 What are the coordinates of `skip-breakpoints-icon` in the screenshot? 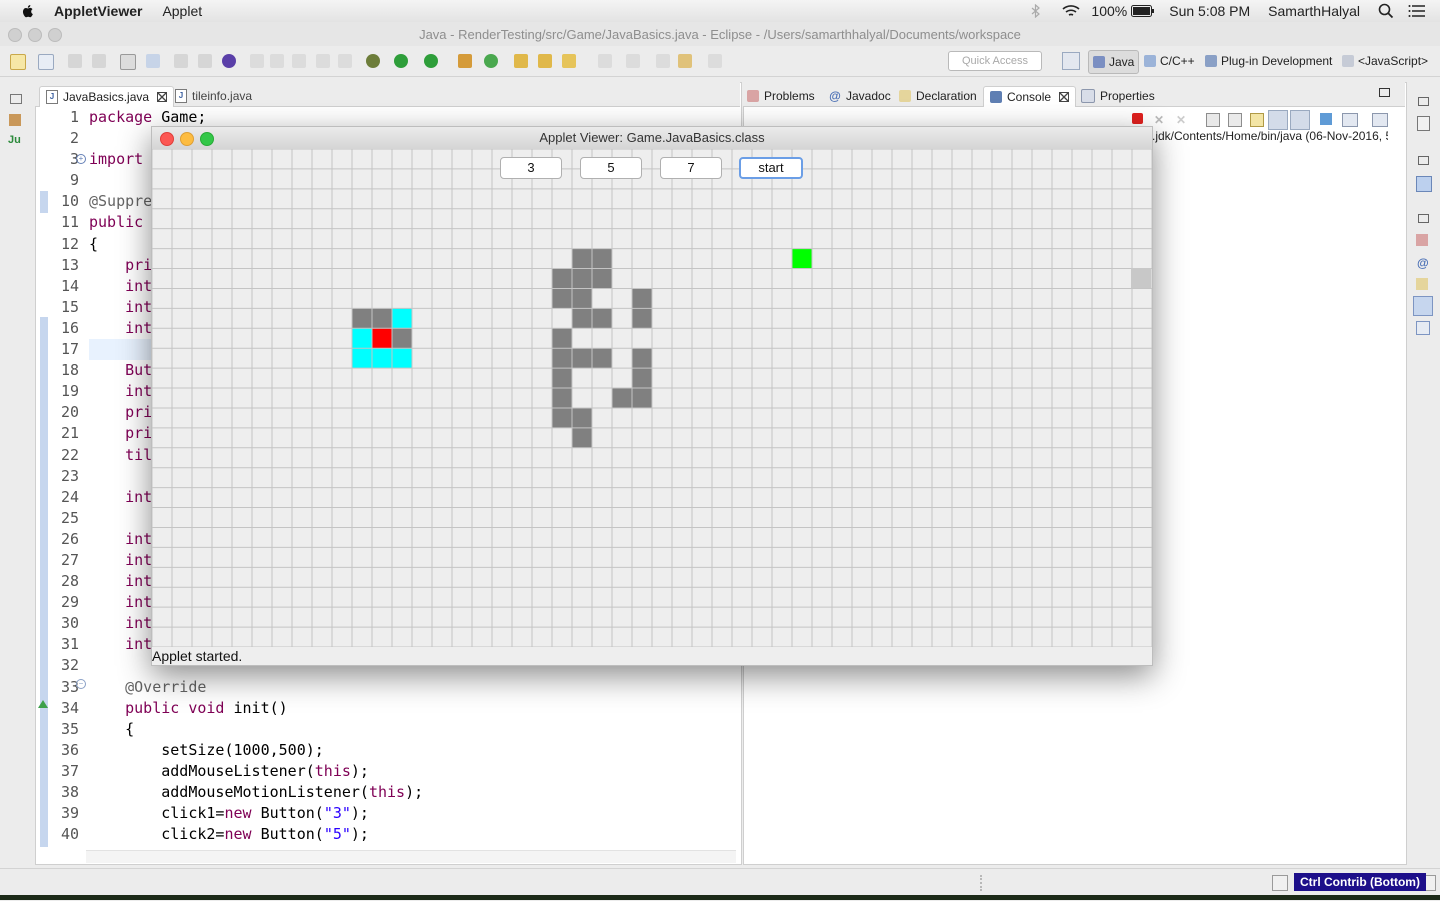 It's located at (153, 61).